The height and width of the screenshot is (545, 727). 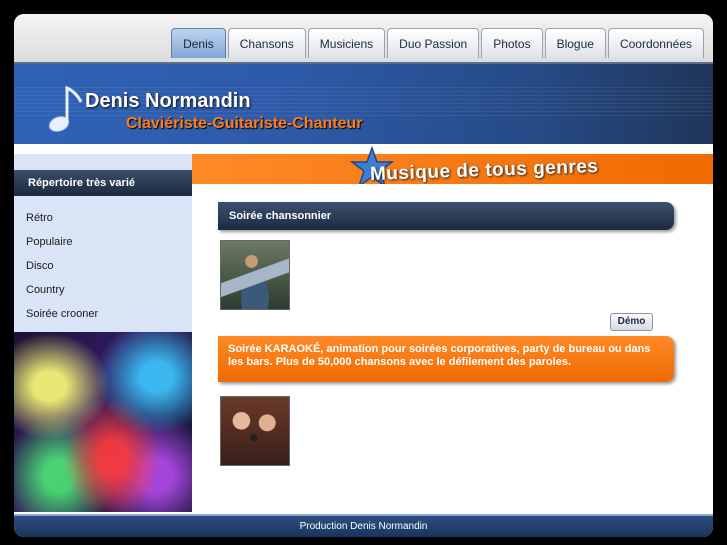 What do you see at coordinates (198, 43) in the screenshot?
I see `tab-denis: Denis` at bounding box center [198, 43].